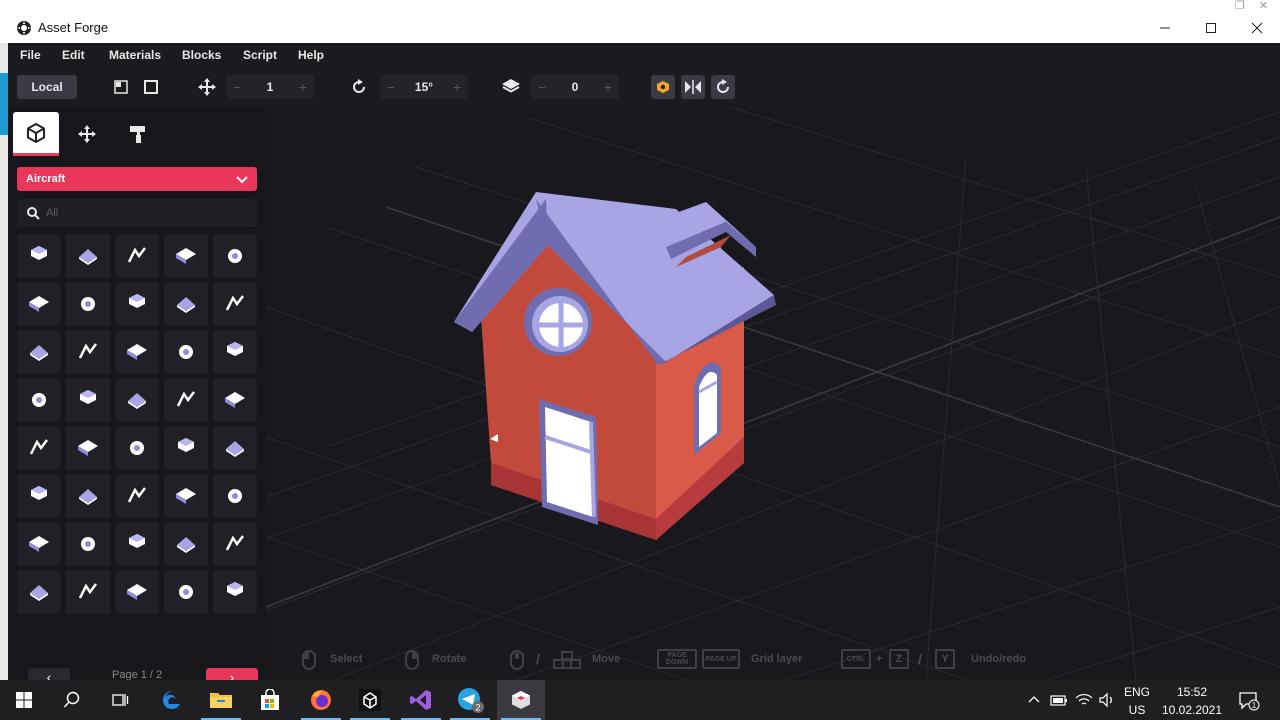 This screenshot has width=1280, height=720. Describe the element at coordinates (49, 674) in the screenshot. I see `prev-page-button: ‹` at that location.